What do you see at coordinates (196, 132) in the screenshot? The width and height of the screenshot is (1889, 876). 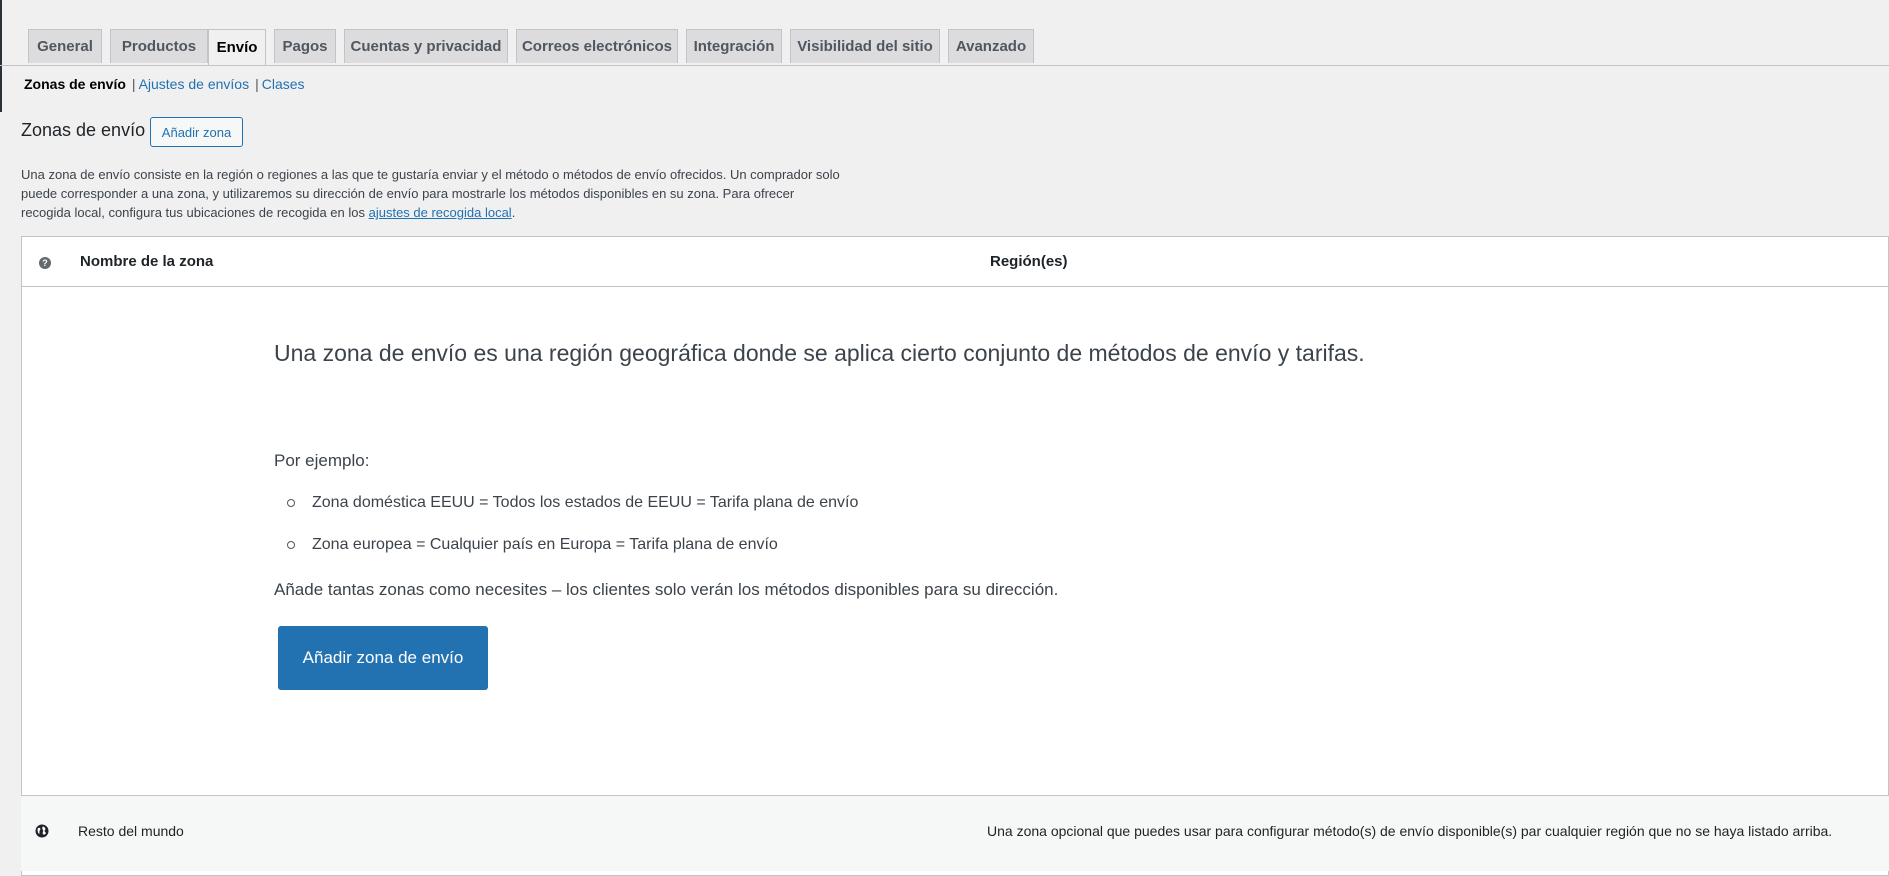 I see `add-zone-button: Añadir zona` at bounding box center [196, 132].